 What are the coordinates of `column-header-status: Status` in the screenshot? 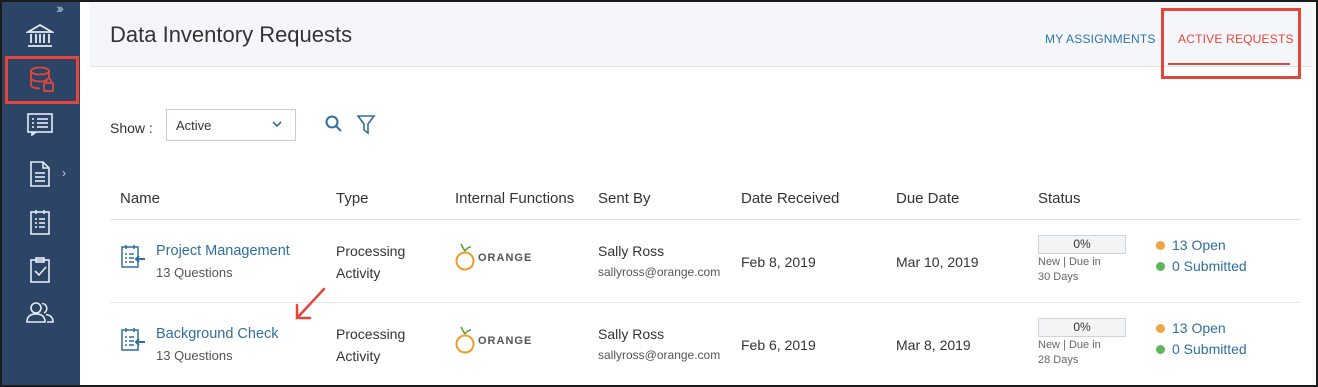 It's located at (1059, 198).